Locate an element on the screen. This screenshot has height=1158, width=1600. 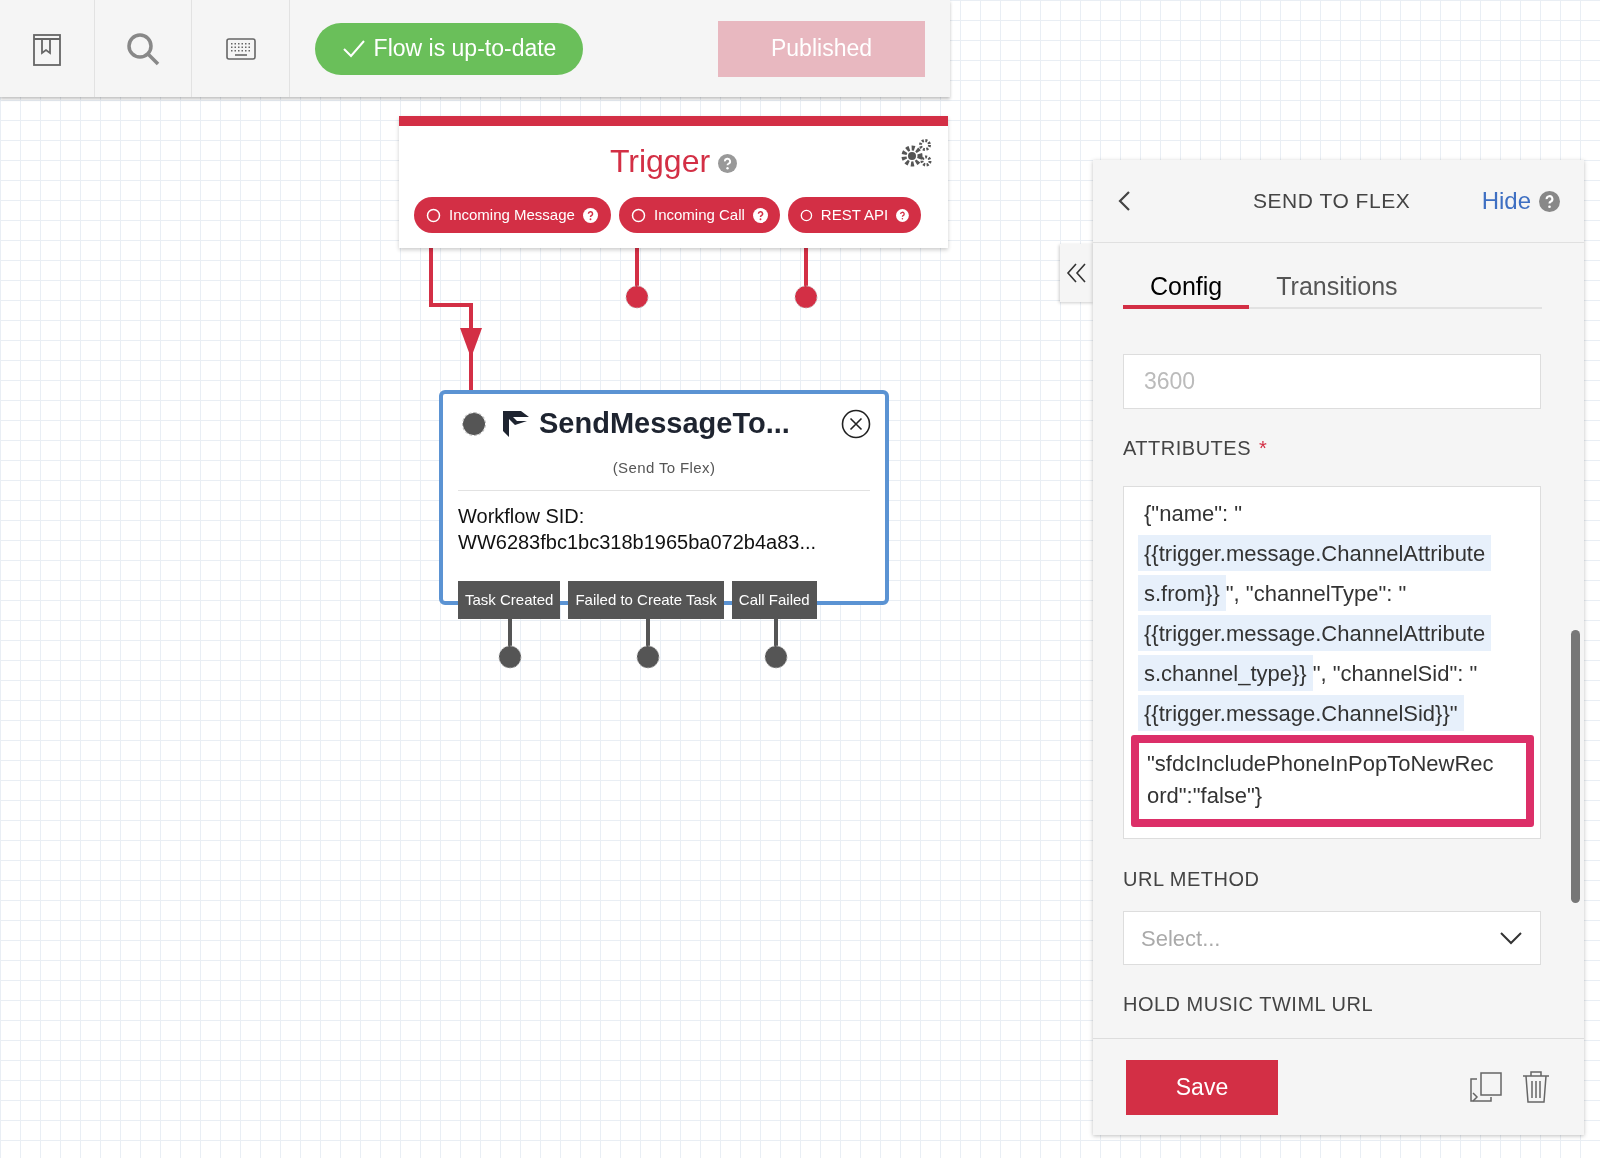
transition-label: Call Failed is located at coordinates (774, 600).